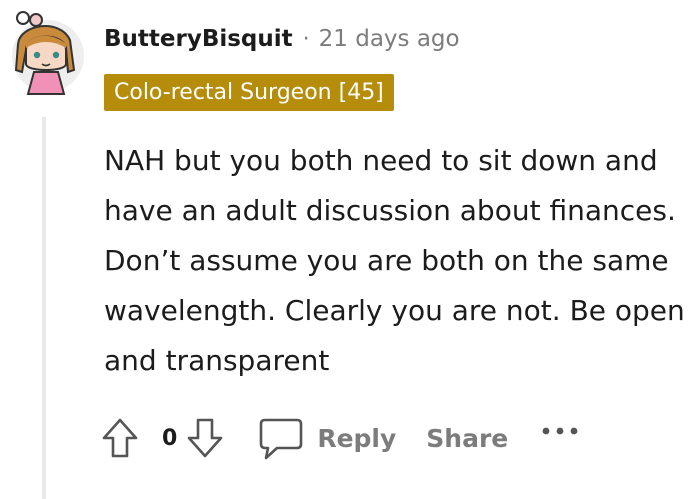 The width and height of the screenshot is (700, 499). I want to click on share-button: Share, so click(467, 438).